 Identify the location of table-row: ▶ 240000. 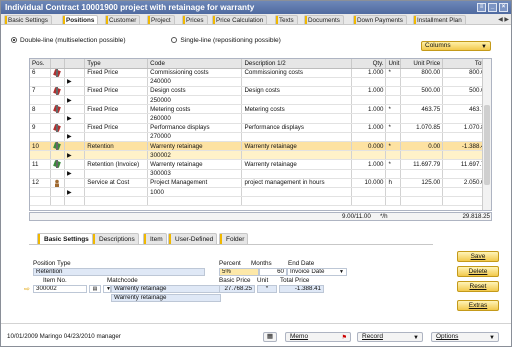
(260, 82).